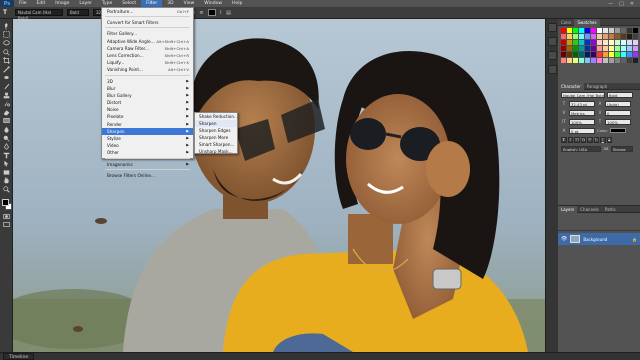 The height and width of the screenshot is (360, 640). I want to click on filter-item-blur: Blur ▶, so click(147, 88).